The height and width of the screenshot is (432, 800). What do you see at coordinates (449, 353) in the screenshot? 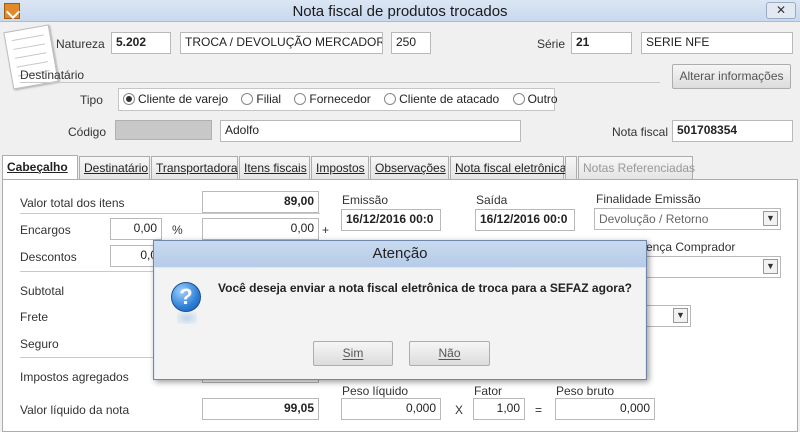
I see `nao-button: Não` at bounding box center [449, 353].